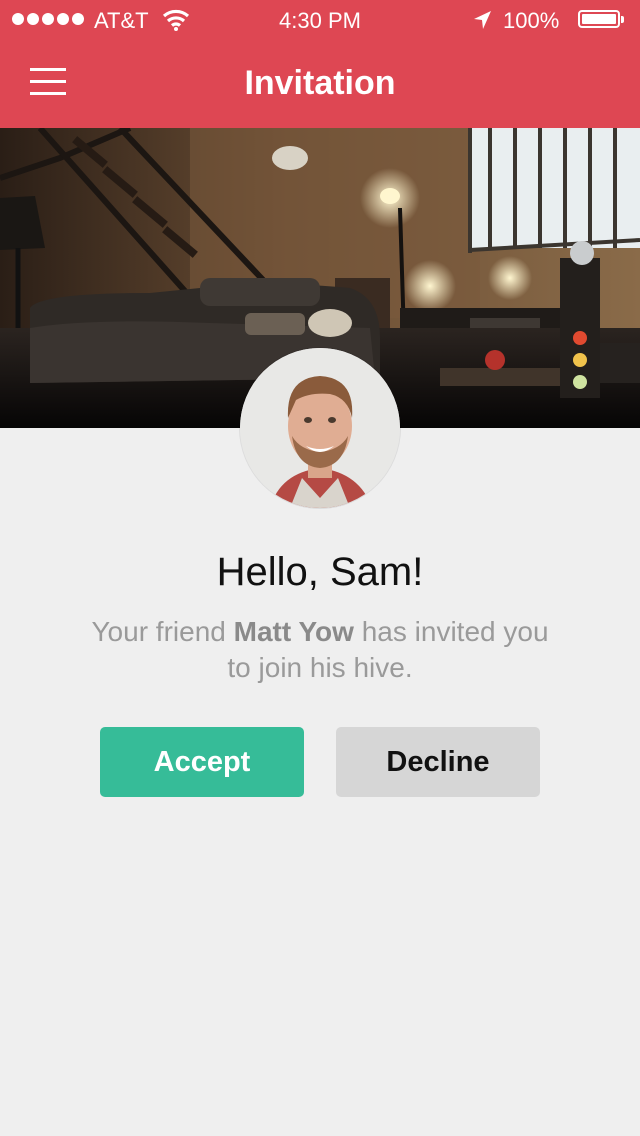  What do you see at coordinates (162, 631) in the screenshot?
I see `invite-message-prefix: Your friend` at bounding box center [162, 631].